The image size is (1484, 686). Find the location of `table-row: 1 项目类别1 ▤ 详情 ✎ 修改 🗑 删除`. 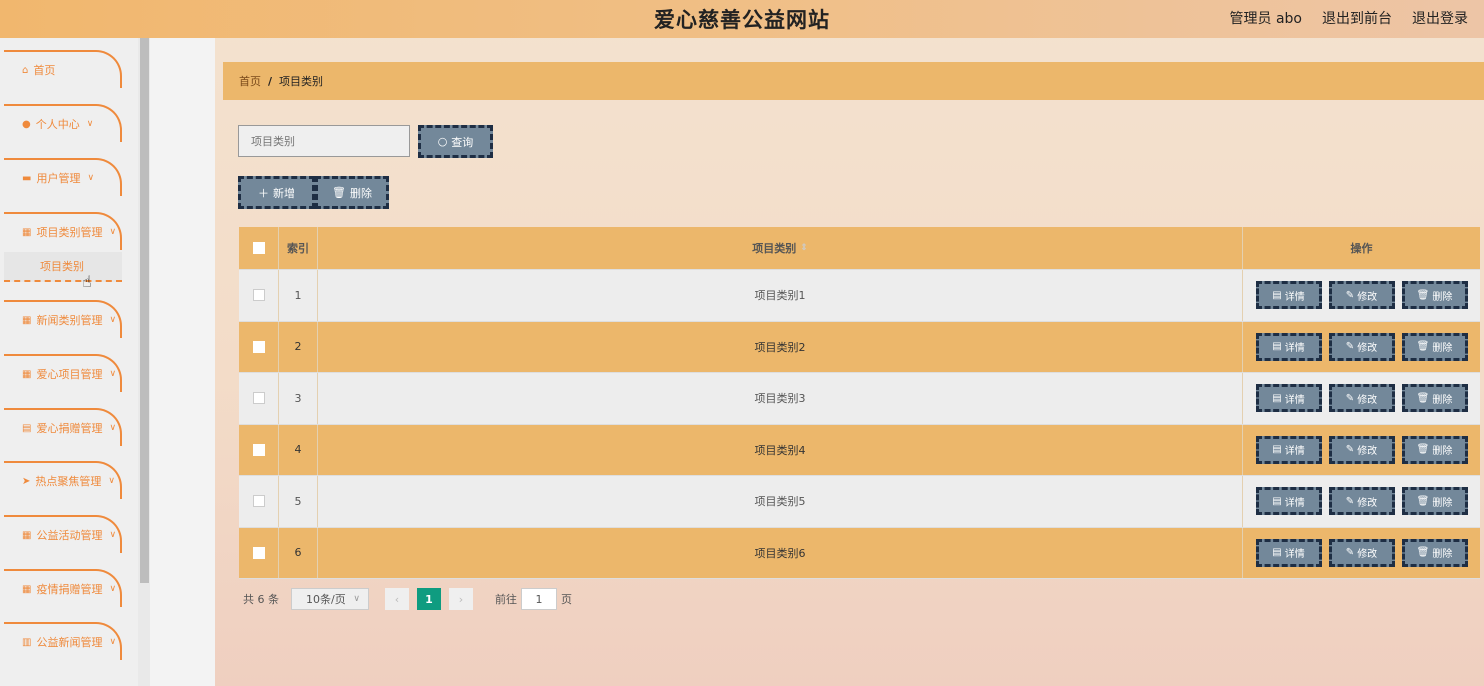

table-row: 1 项目类别1 ▤ 详情 ✎ 修改 🗑 删除 is located at coordinates (859, 296).